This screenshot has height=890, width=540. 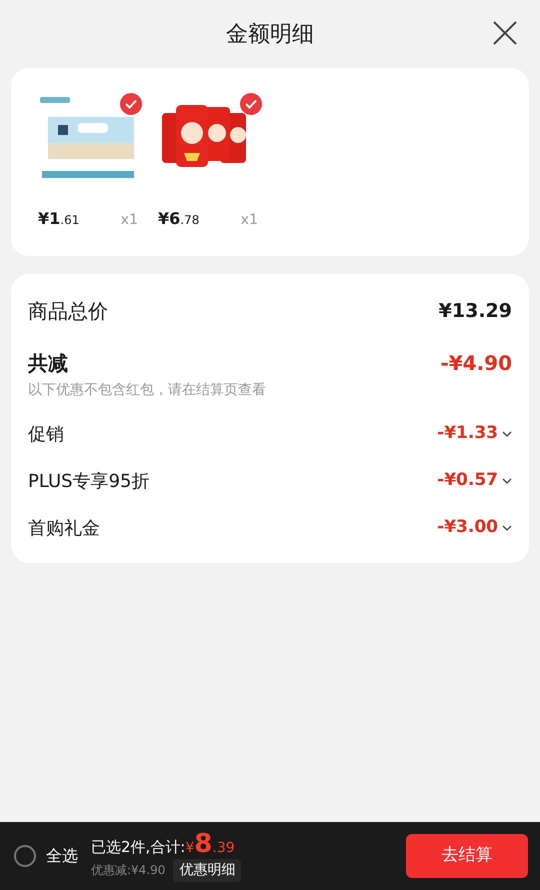 I want to click on selected-summary: 已选2件,合计:, so click(x=138, y=847).